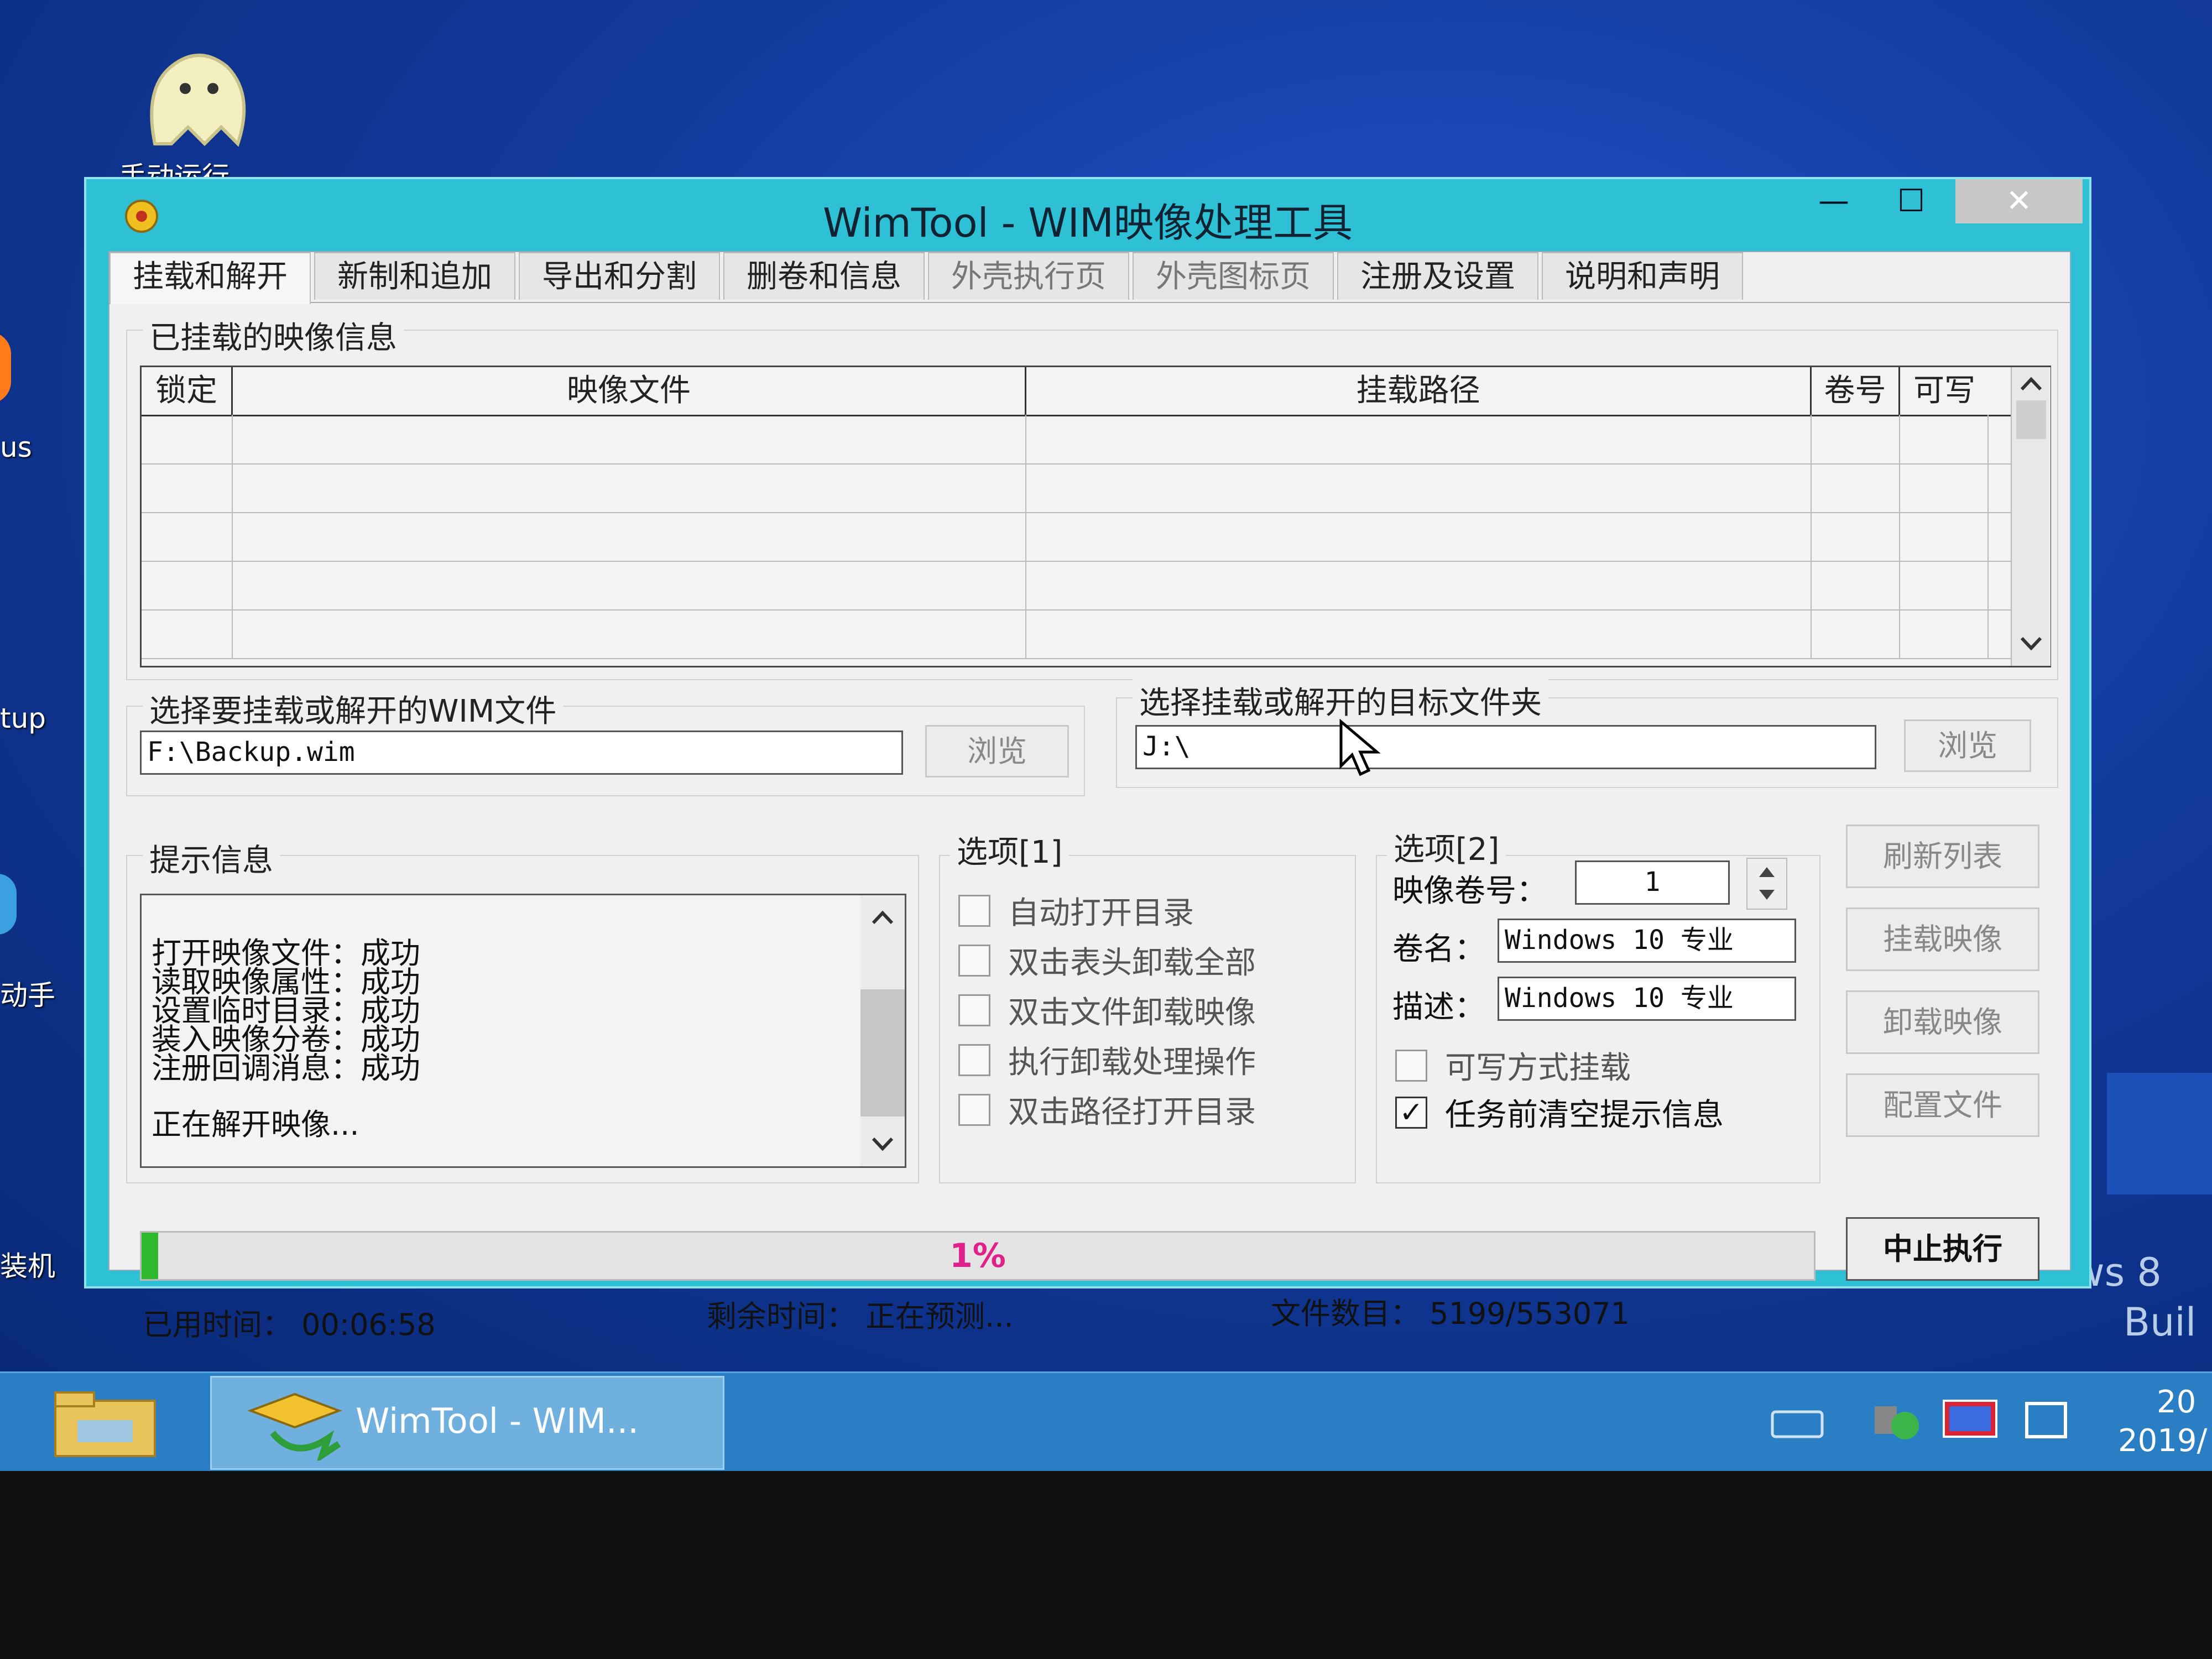  What do you see at coordinates (1559, 1112) in the screenshot?
I see `option-clear-info: ✓ 任务前清空提示信息` at bounding box center [1559, 1112].